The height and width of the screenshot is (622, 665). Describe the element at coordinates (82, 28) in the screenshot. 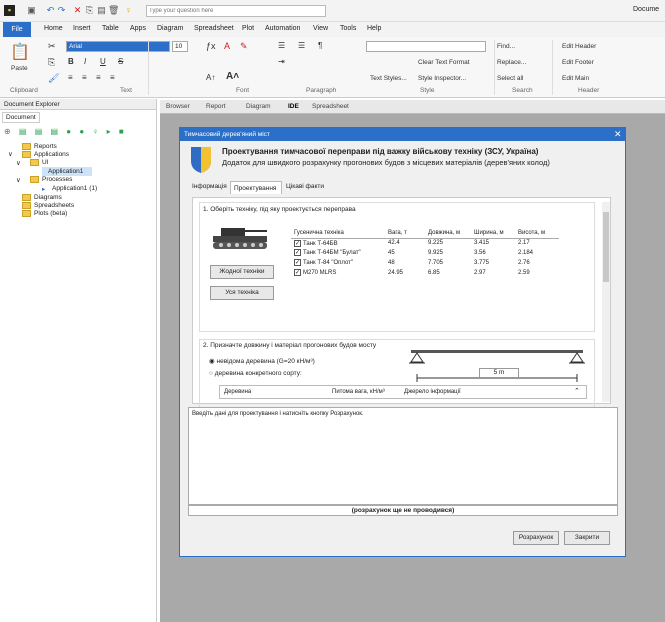

I see `menu-insert: Insert` at that location.